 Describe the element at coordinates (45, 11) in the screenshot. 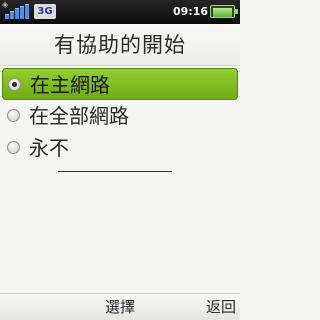

I see `network-type-badge: 3G` at that location.